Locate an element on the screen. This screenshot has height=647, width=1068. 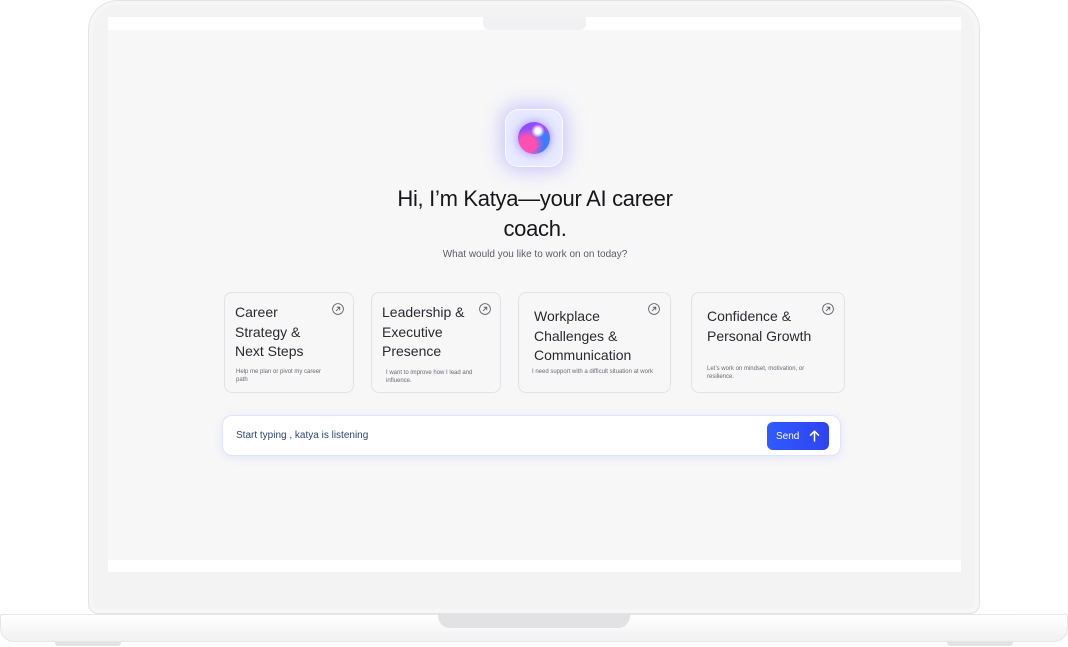
camera-notch is located at coordinates (534, 23).